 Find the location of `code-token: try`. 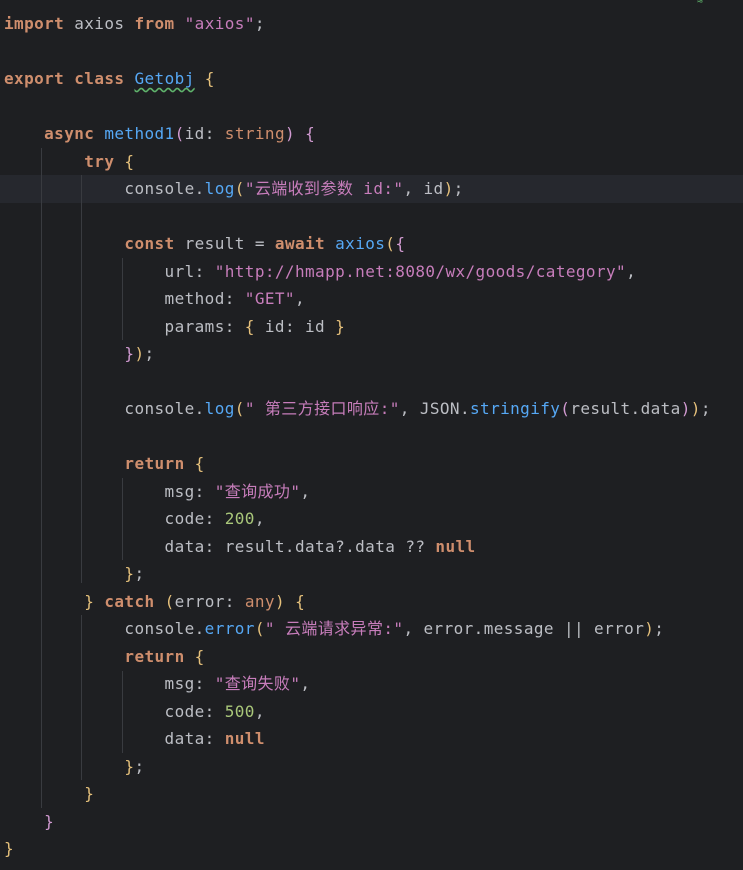

code-token: try is located at coordinates (99, 161).